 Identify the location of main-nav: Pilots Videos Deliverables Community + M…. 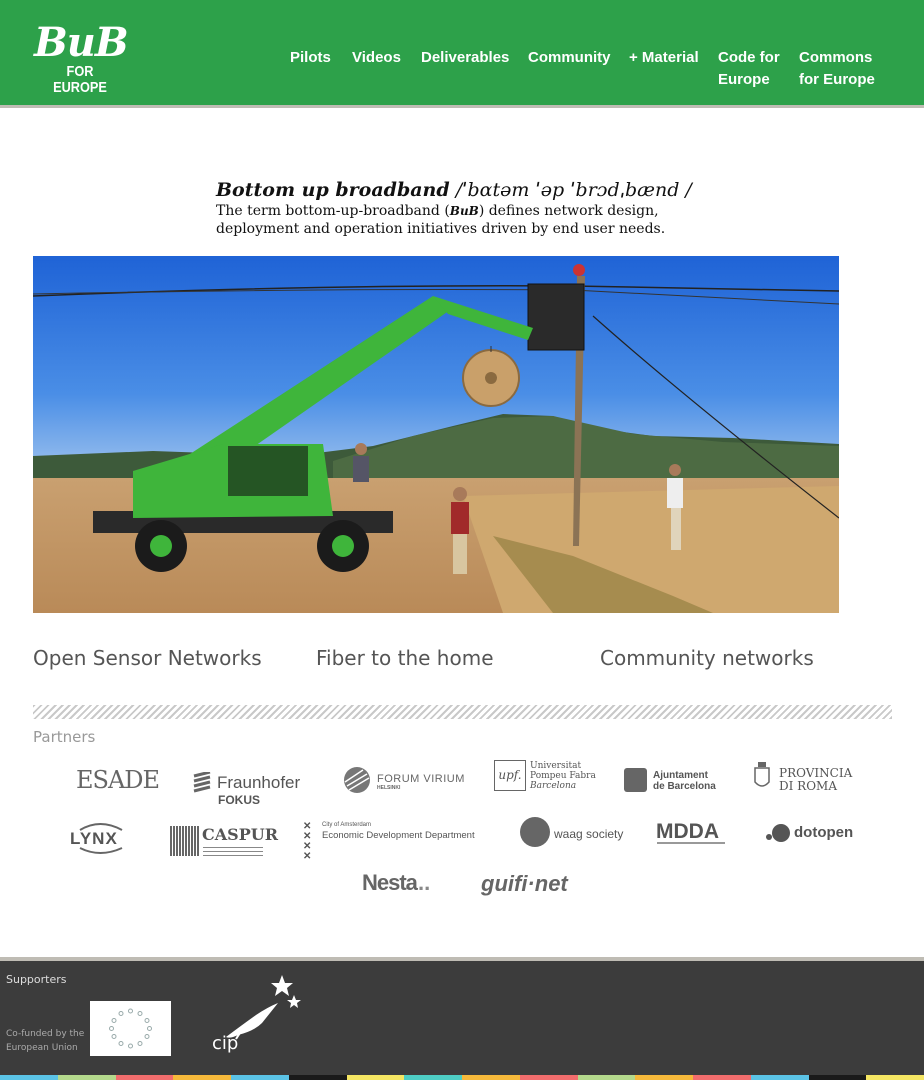
(462, 72).